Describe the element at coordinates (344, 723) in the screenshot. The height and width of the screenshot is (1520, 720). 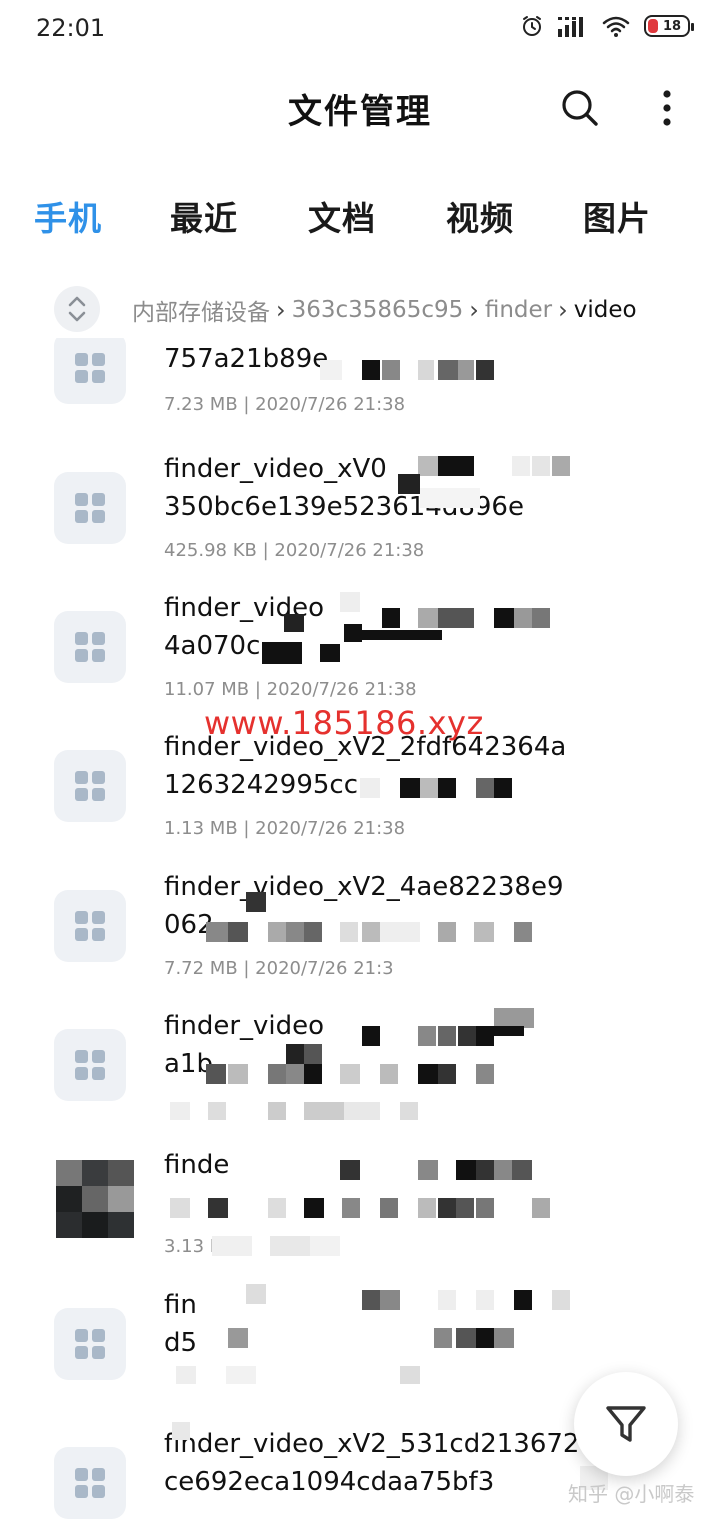
I see `site-watermark: www.185186.xyz` at that location.